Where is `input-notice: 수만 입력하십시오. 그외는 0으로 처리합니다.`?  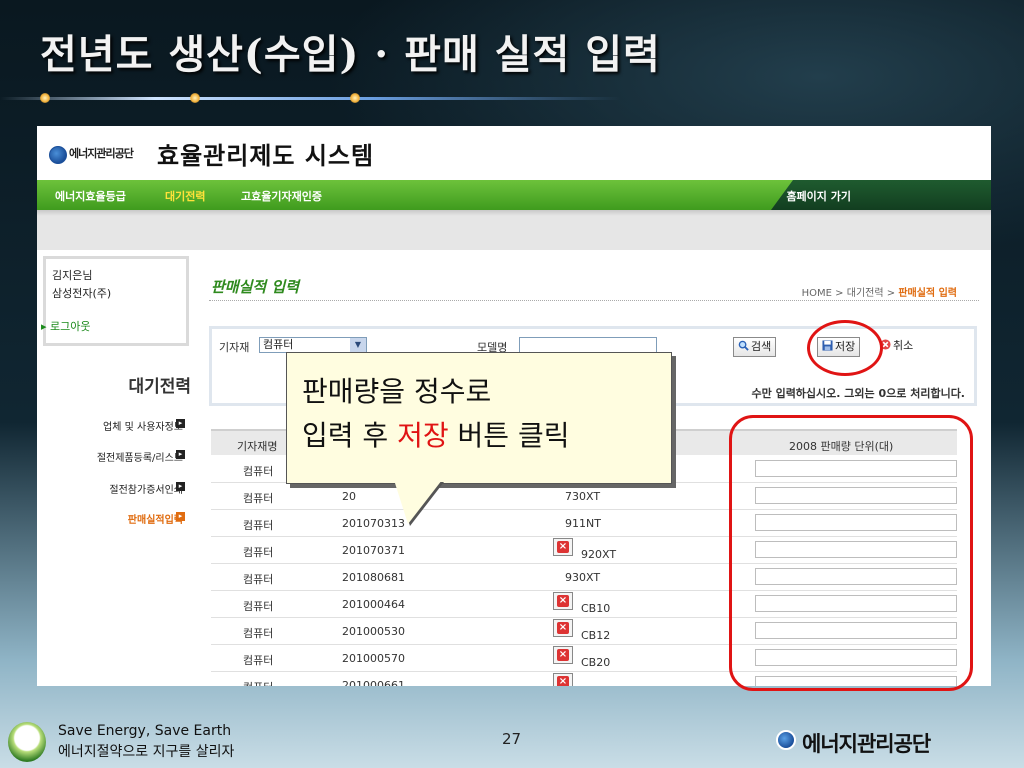 input-notice: 수만 입력하십시오. 그외는 0으로 처리합니다. is located at coordinates (858, 393).